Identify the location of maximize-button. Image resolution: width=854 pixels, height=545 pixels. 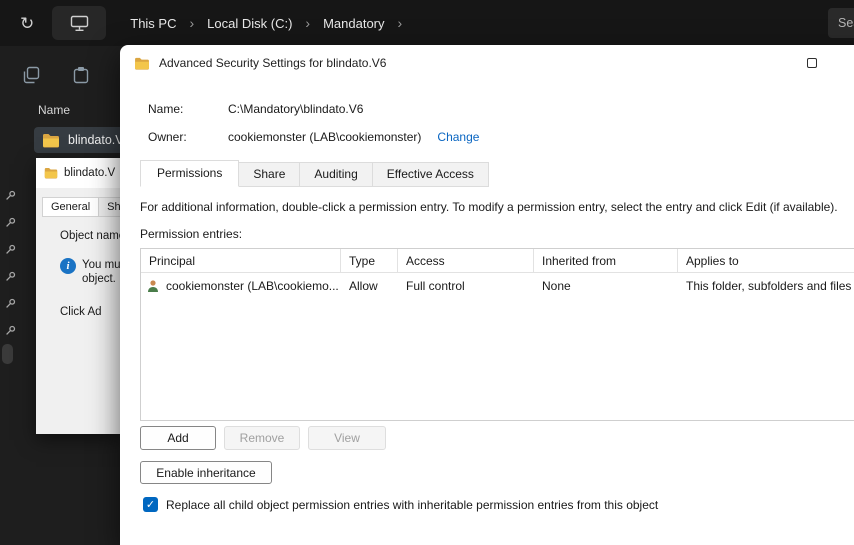
(812, 63).